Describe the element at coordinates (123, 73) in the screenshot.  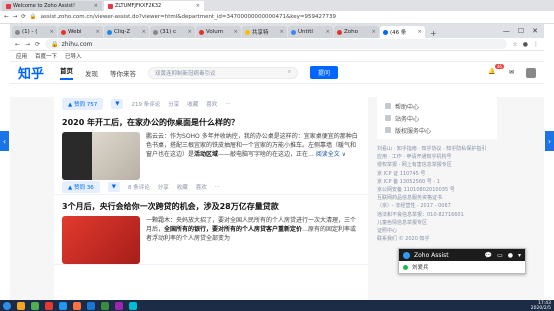
I see `nav-waiting-answers: 等你来答` at that location.